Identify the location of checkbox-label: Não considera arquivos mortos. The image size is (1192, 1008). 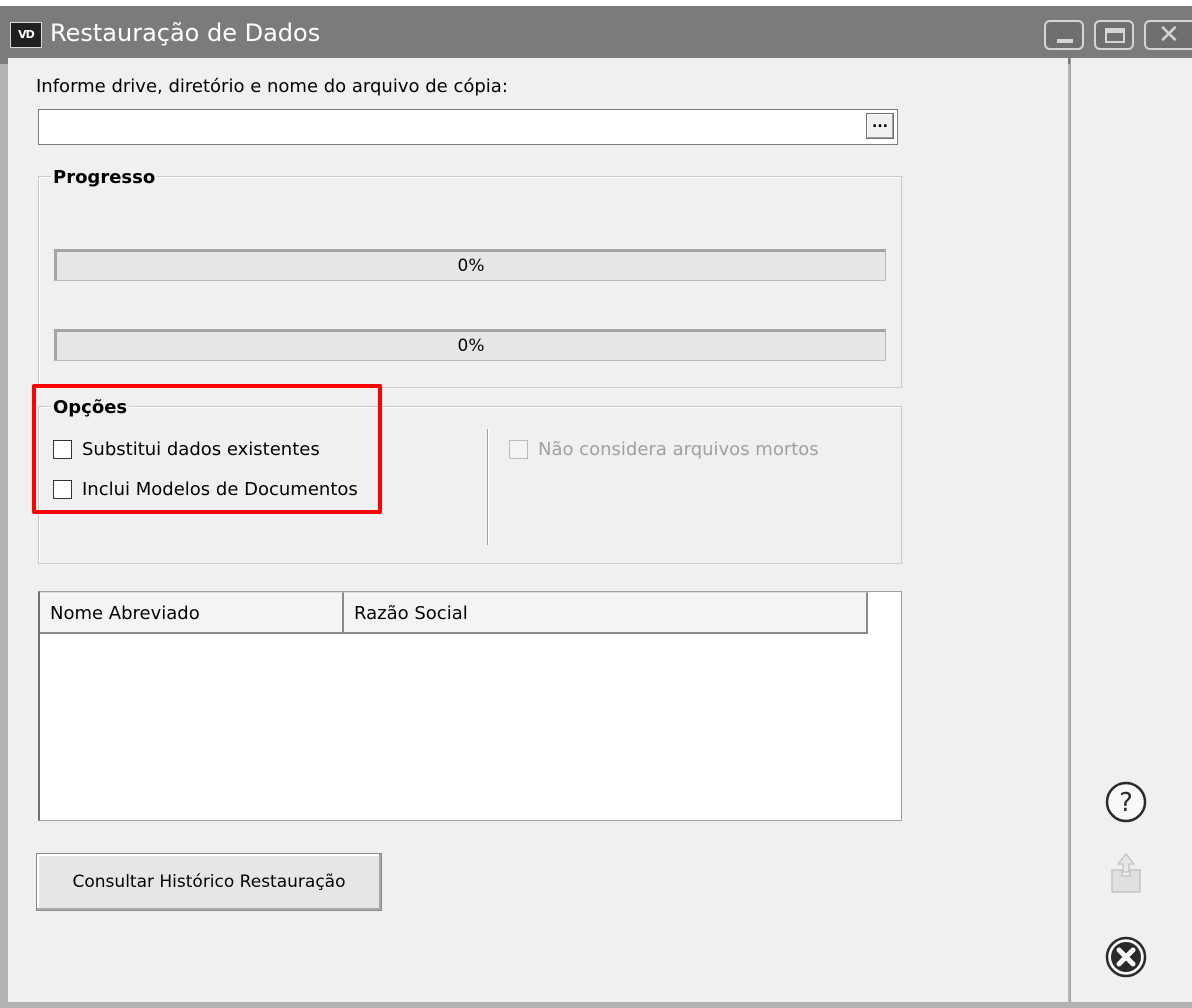
(678, 449).